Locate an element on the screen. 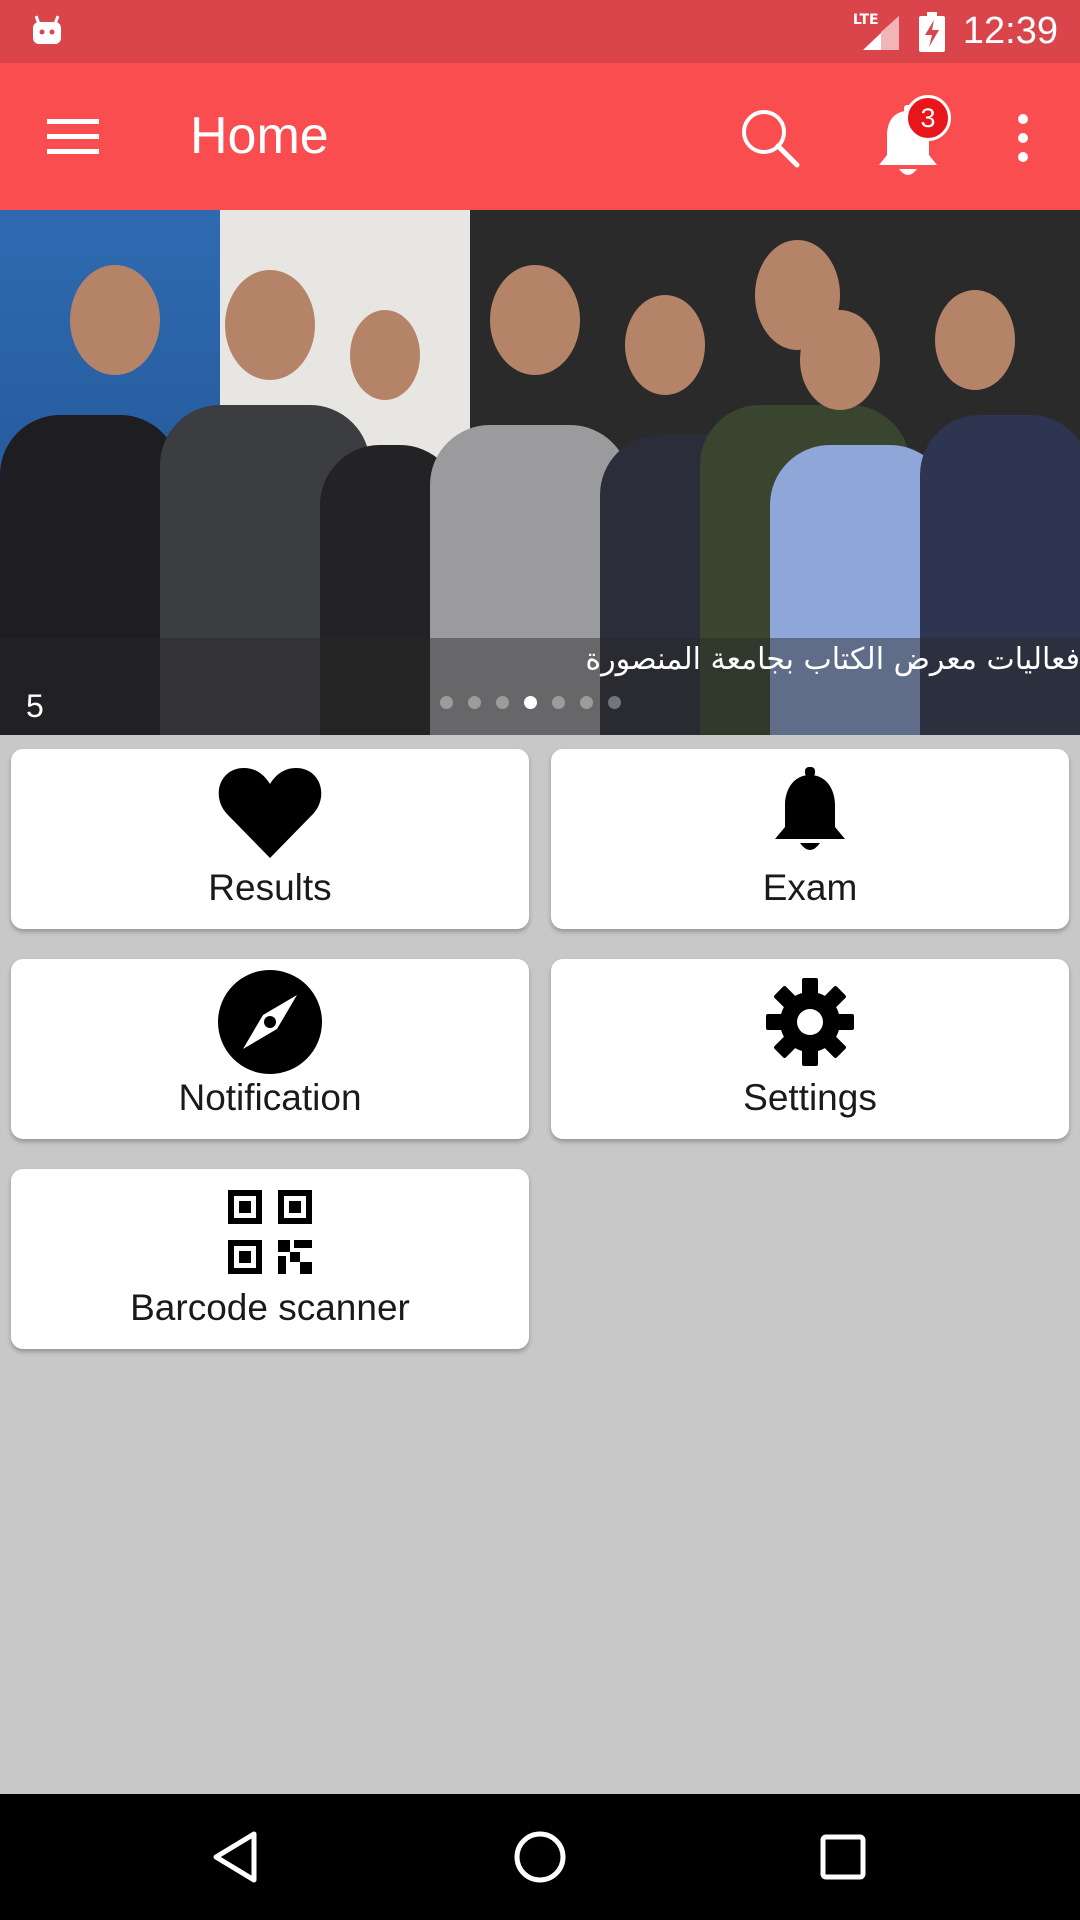  slide-caption: فعاليات معرض الكتاب بجامعة المنصورة is located at coordinates (832, 659).